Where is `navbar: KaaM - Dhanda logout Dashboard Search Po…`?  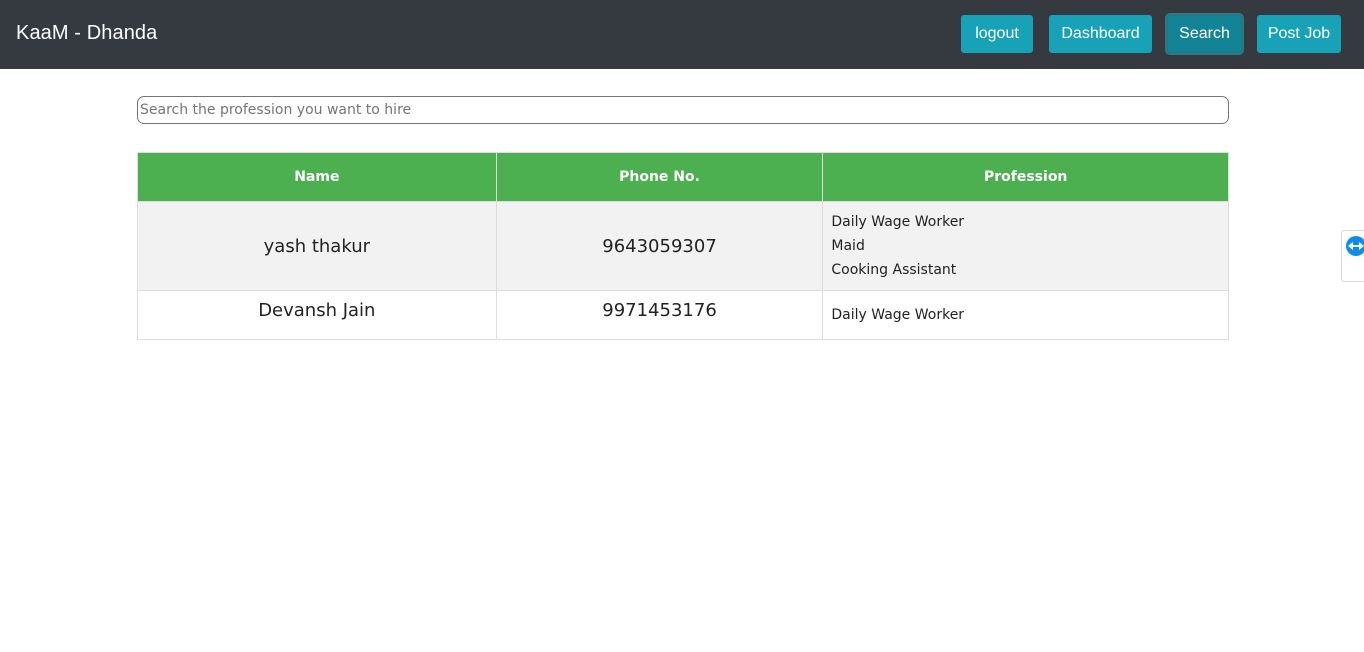 navbar: KaaM - Dhanda logout Dashboard Search Po… is located at coordinates (682, 34).